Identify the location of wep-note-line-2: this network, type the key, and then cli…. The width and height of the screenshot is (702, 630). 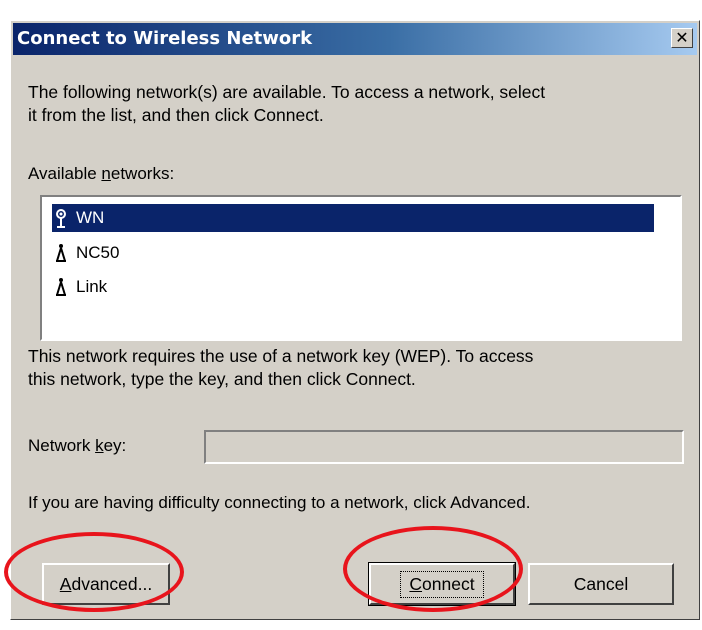
(222, 379).